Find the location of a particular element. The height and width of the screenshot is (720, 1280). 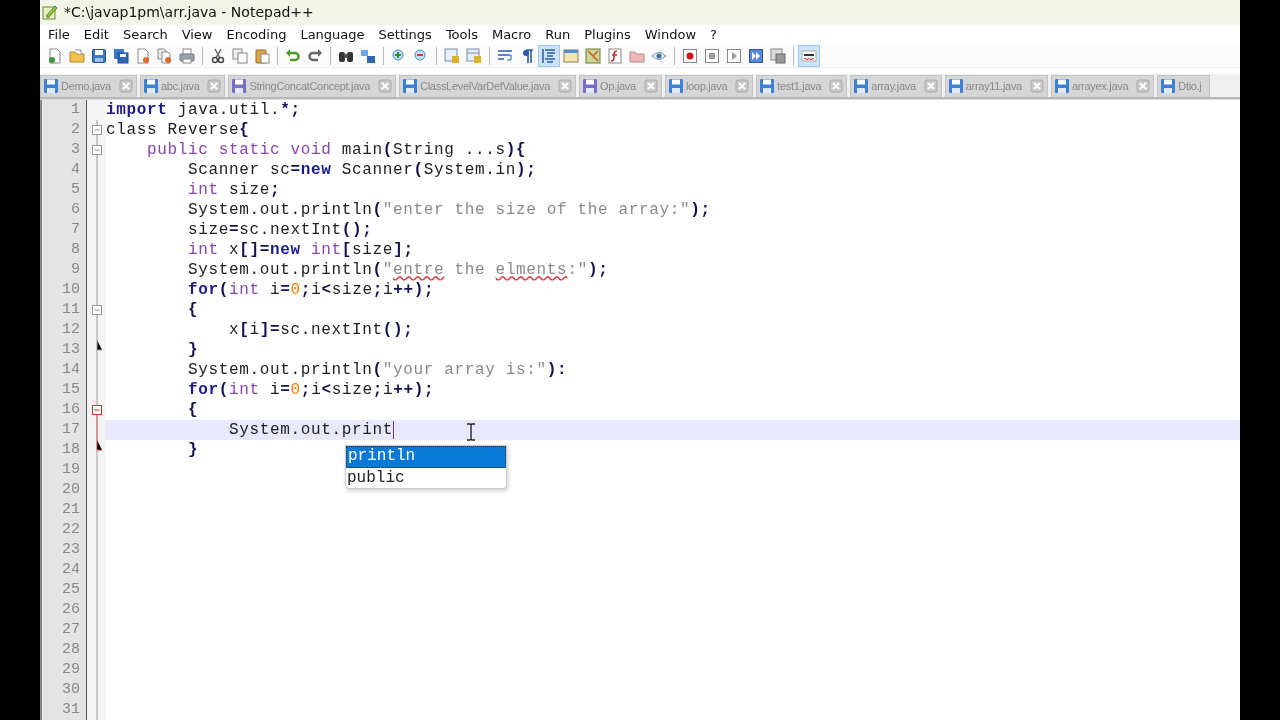

line-number: 6 is located at coordinates (75, 210).